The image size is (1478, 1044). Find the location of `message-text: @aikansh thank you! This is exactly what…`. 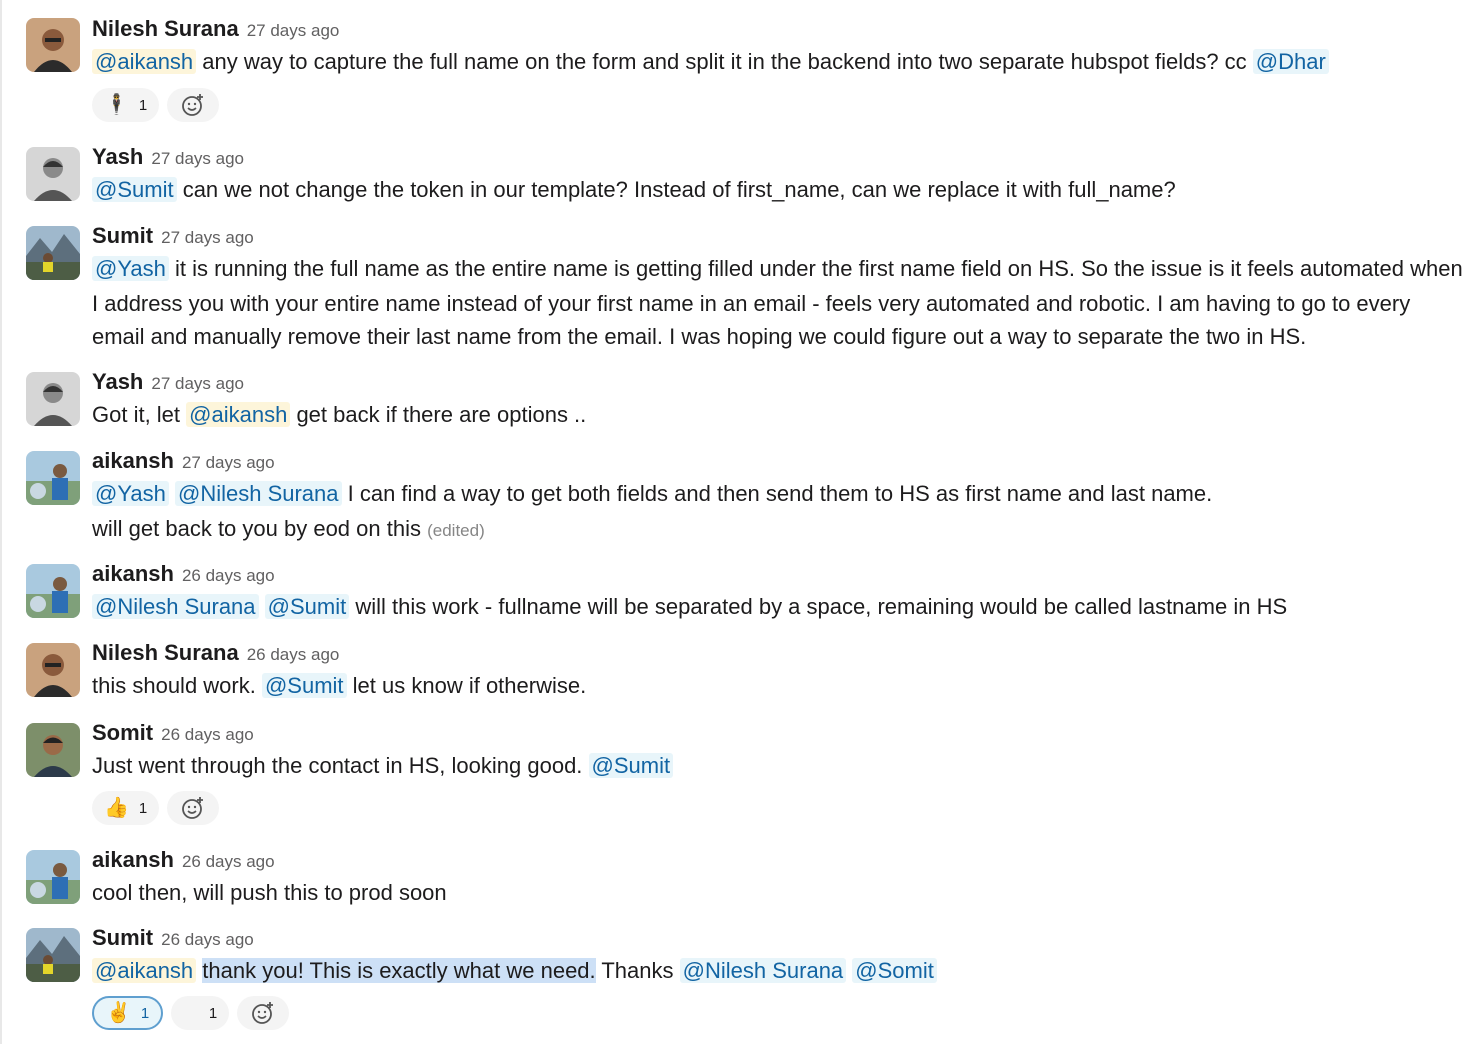

message-text: @aikansh thank you! This is exactly what… is located at coordinates (514, 971).